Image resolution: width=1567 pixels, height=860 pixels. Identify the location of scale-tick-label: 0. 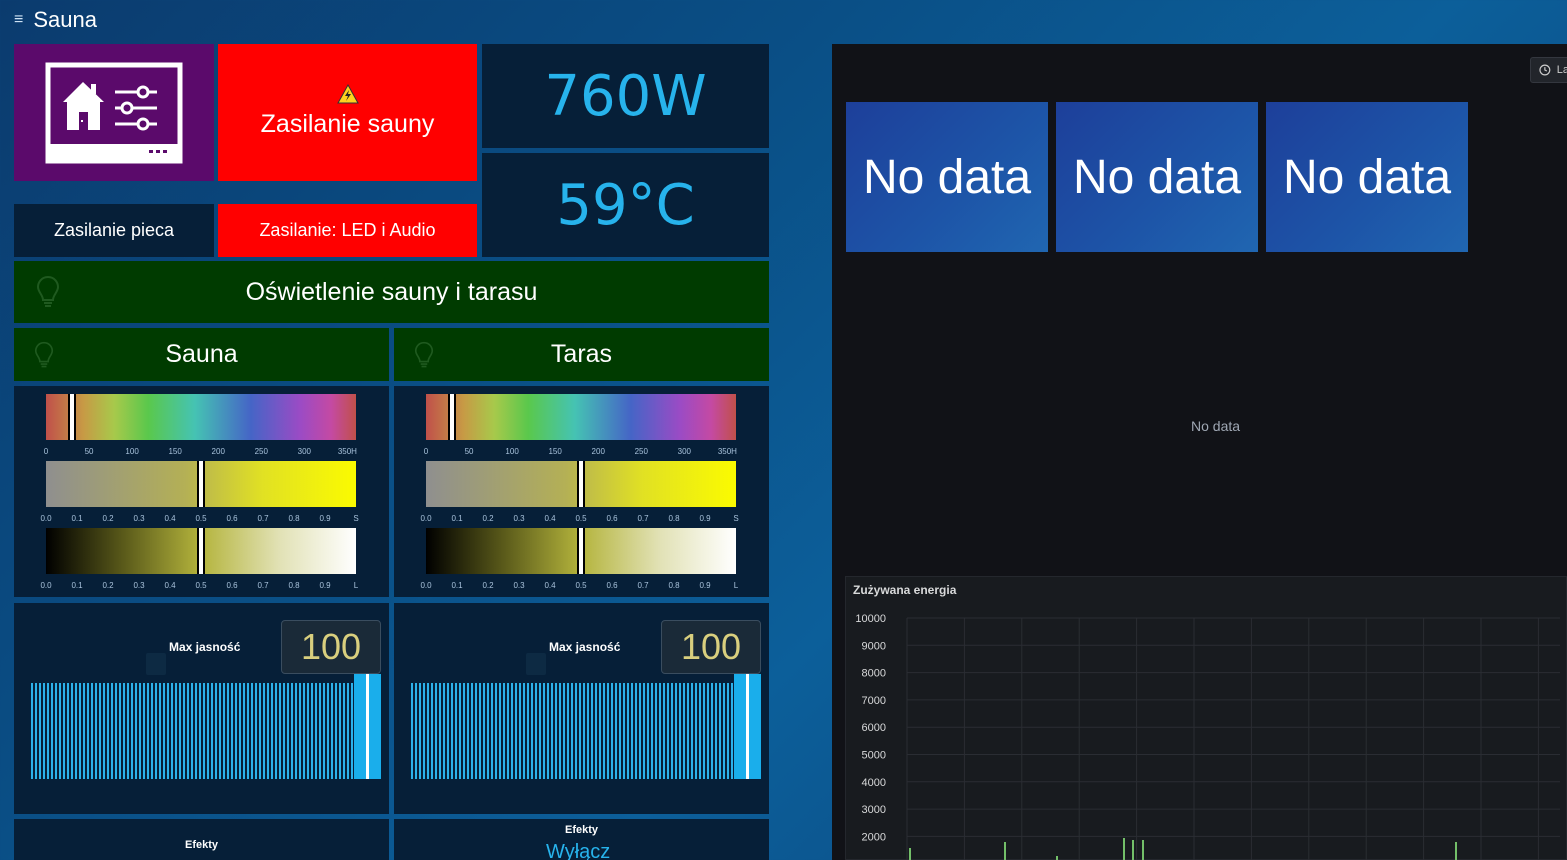
(46, 451).